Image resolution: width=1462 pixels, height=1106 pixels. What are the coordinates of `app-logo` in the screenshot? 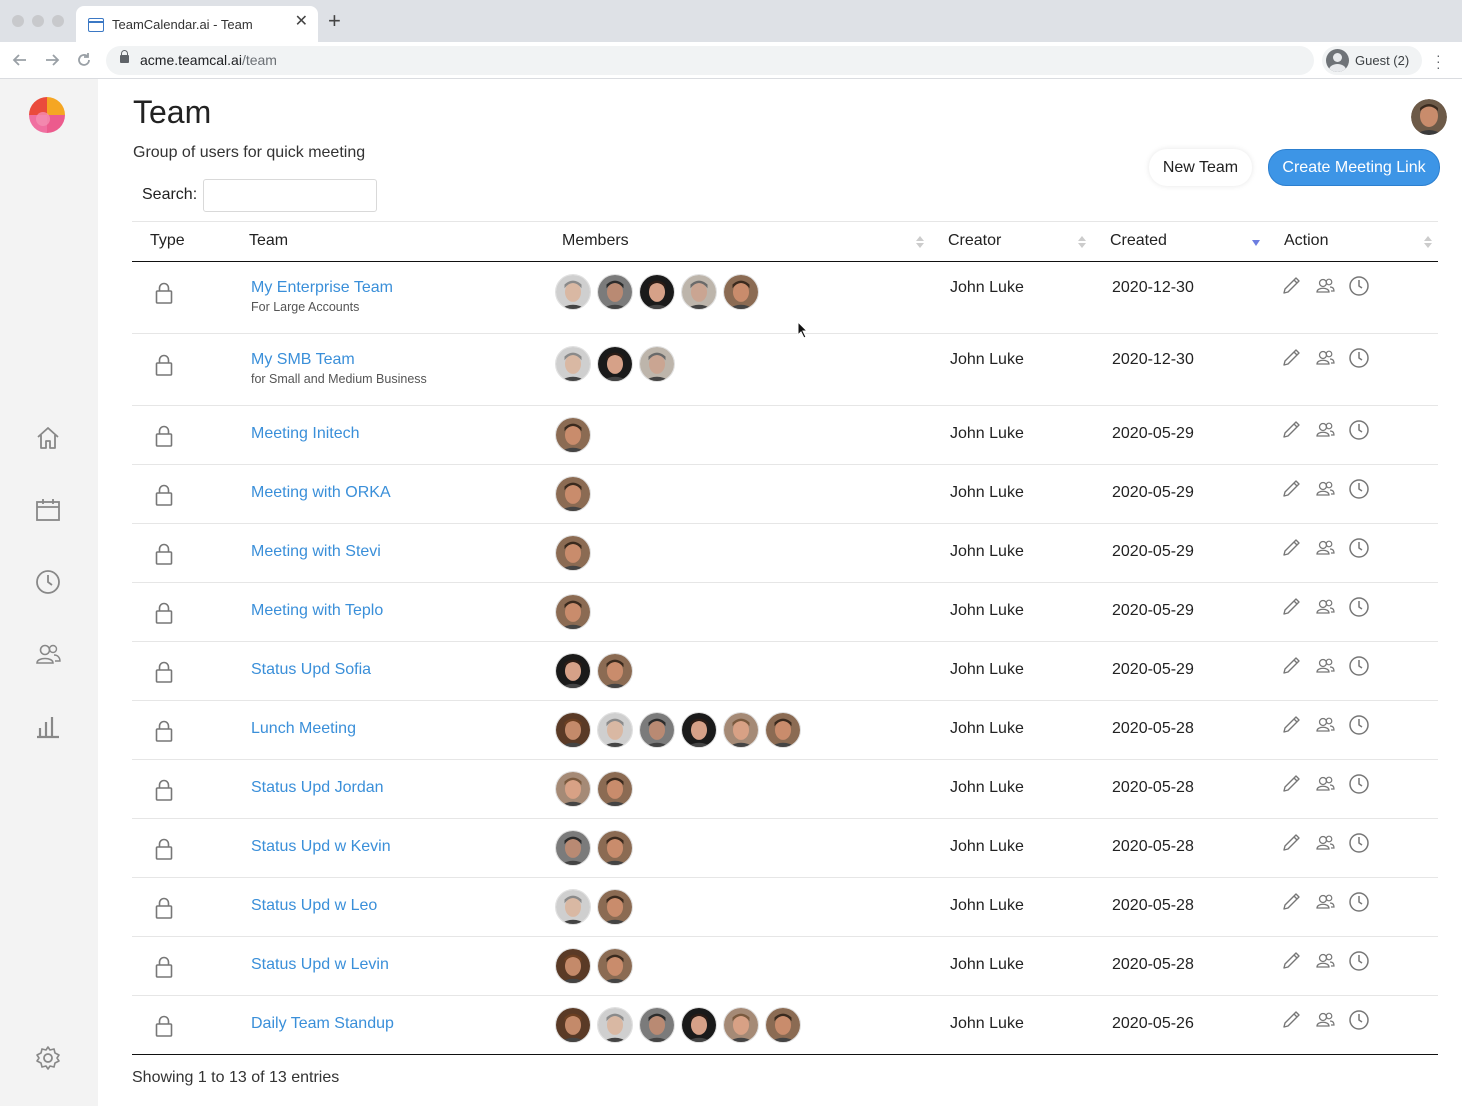 It's located at (47, 115).